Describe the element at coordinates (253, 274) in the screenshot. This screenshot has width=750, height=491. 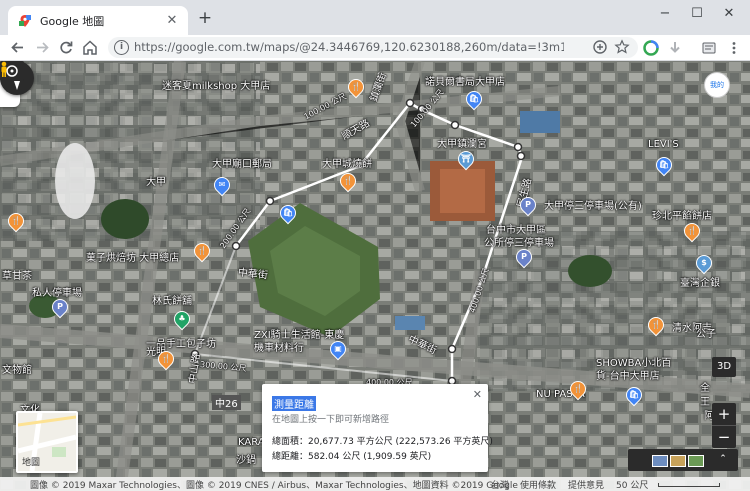
I see `road-label: 中華街` at that location.